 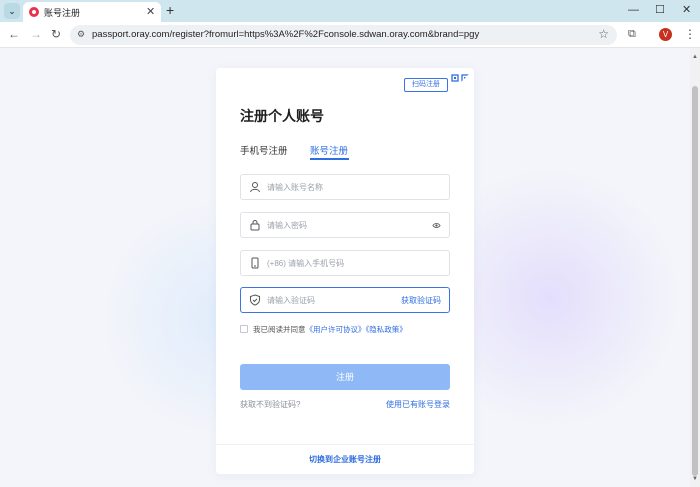 What do you see at coordinates (336, 329) in the screenshot?
I see `license-agreement-link: 《用户许可协议》` at bounding box center [336, 329].